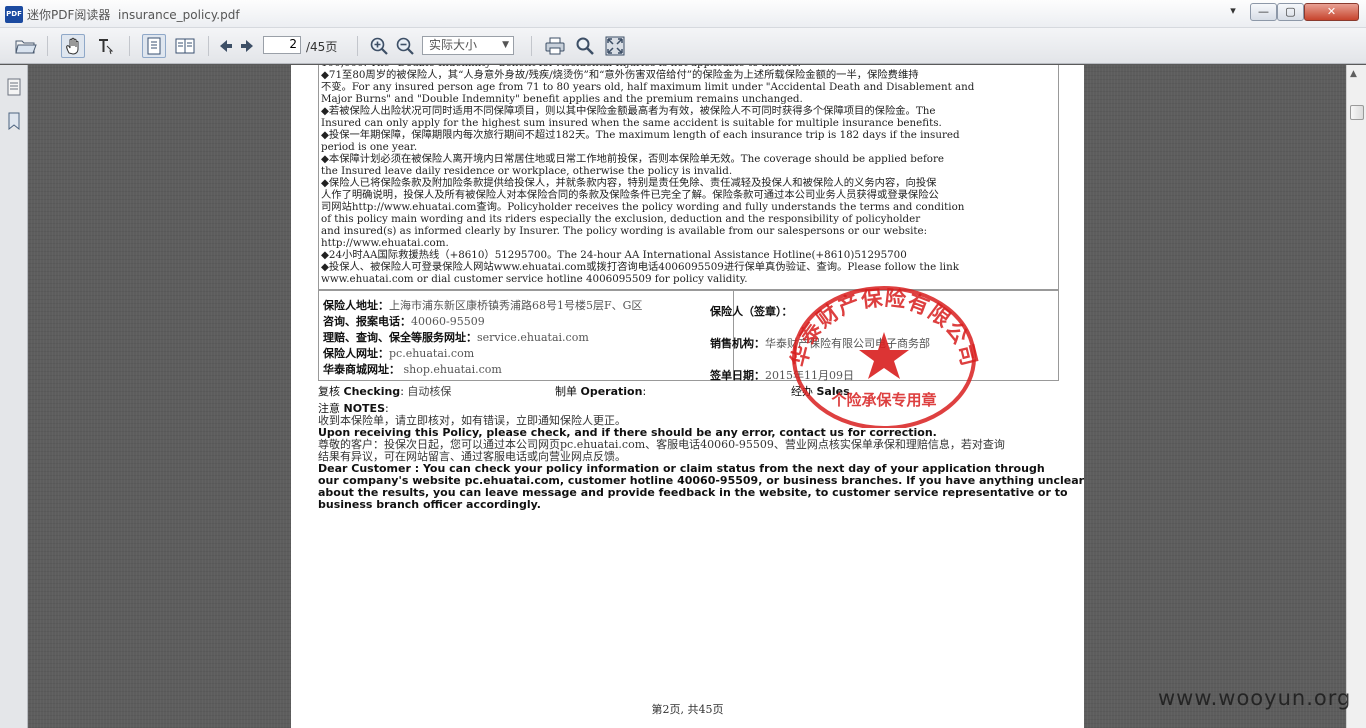  What do you see at coordinates (555, 46) in the screenshot?
I see `print-icon` at bounding box center [555, 46].